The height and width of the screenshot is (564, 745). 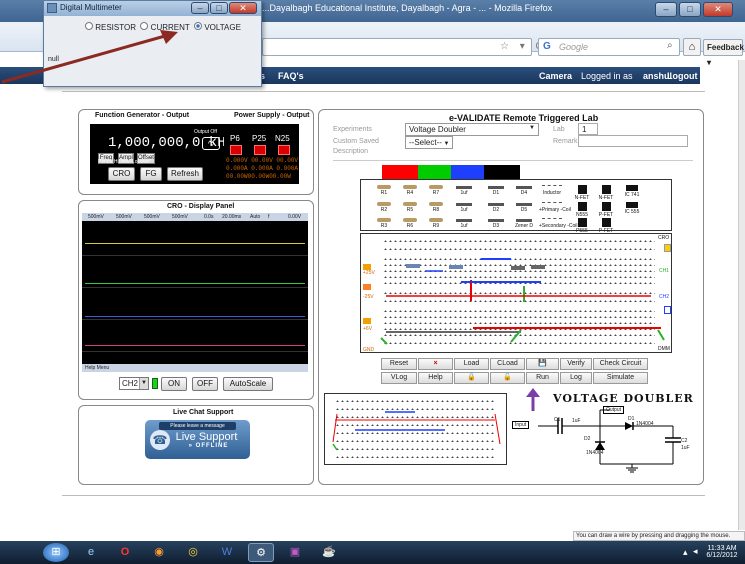 I want to click on volume-icon: ◂, so click(x=695, y=551).